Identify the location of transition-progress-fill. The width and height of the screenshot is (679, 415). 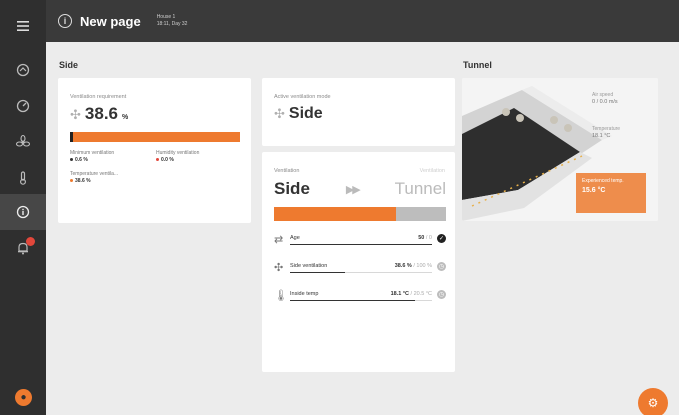
(335, 214).